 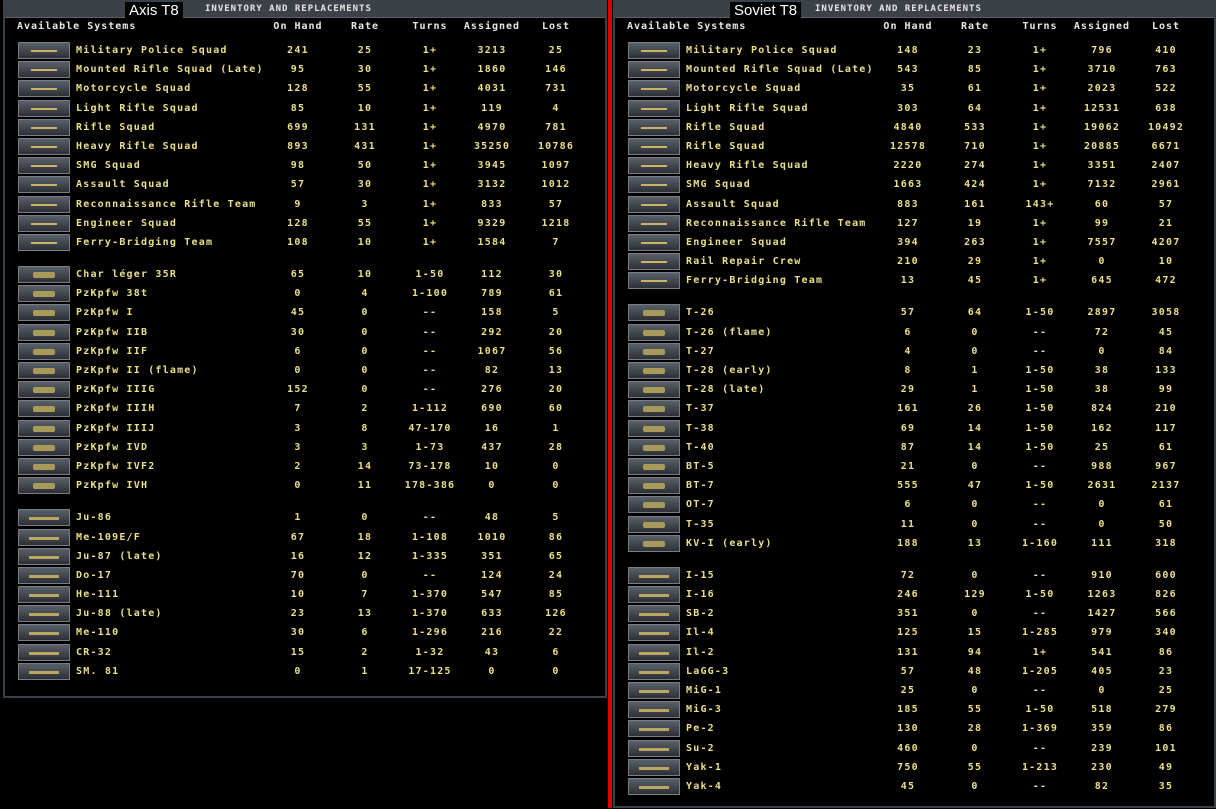 I want to click on system-row: Military Police Squad 148 23 1+ 796 410, so click(x=914, y=50).